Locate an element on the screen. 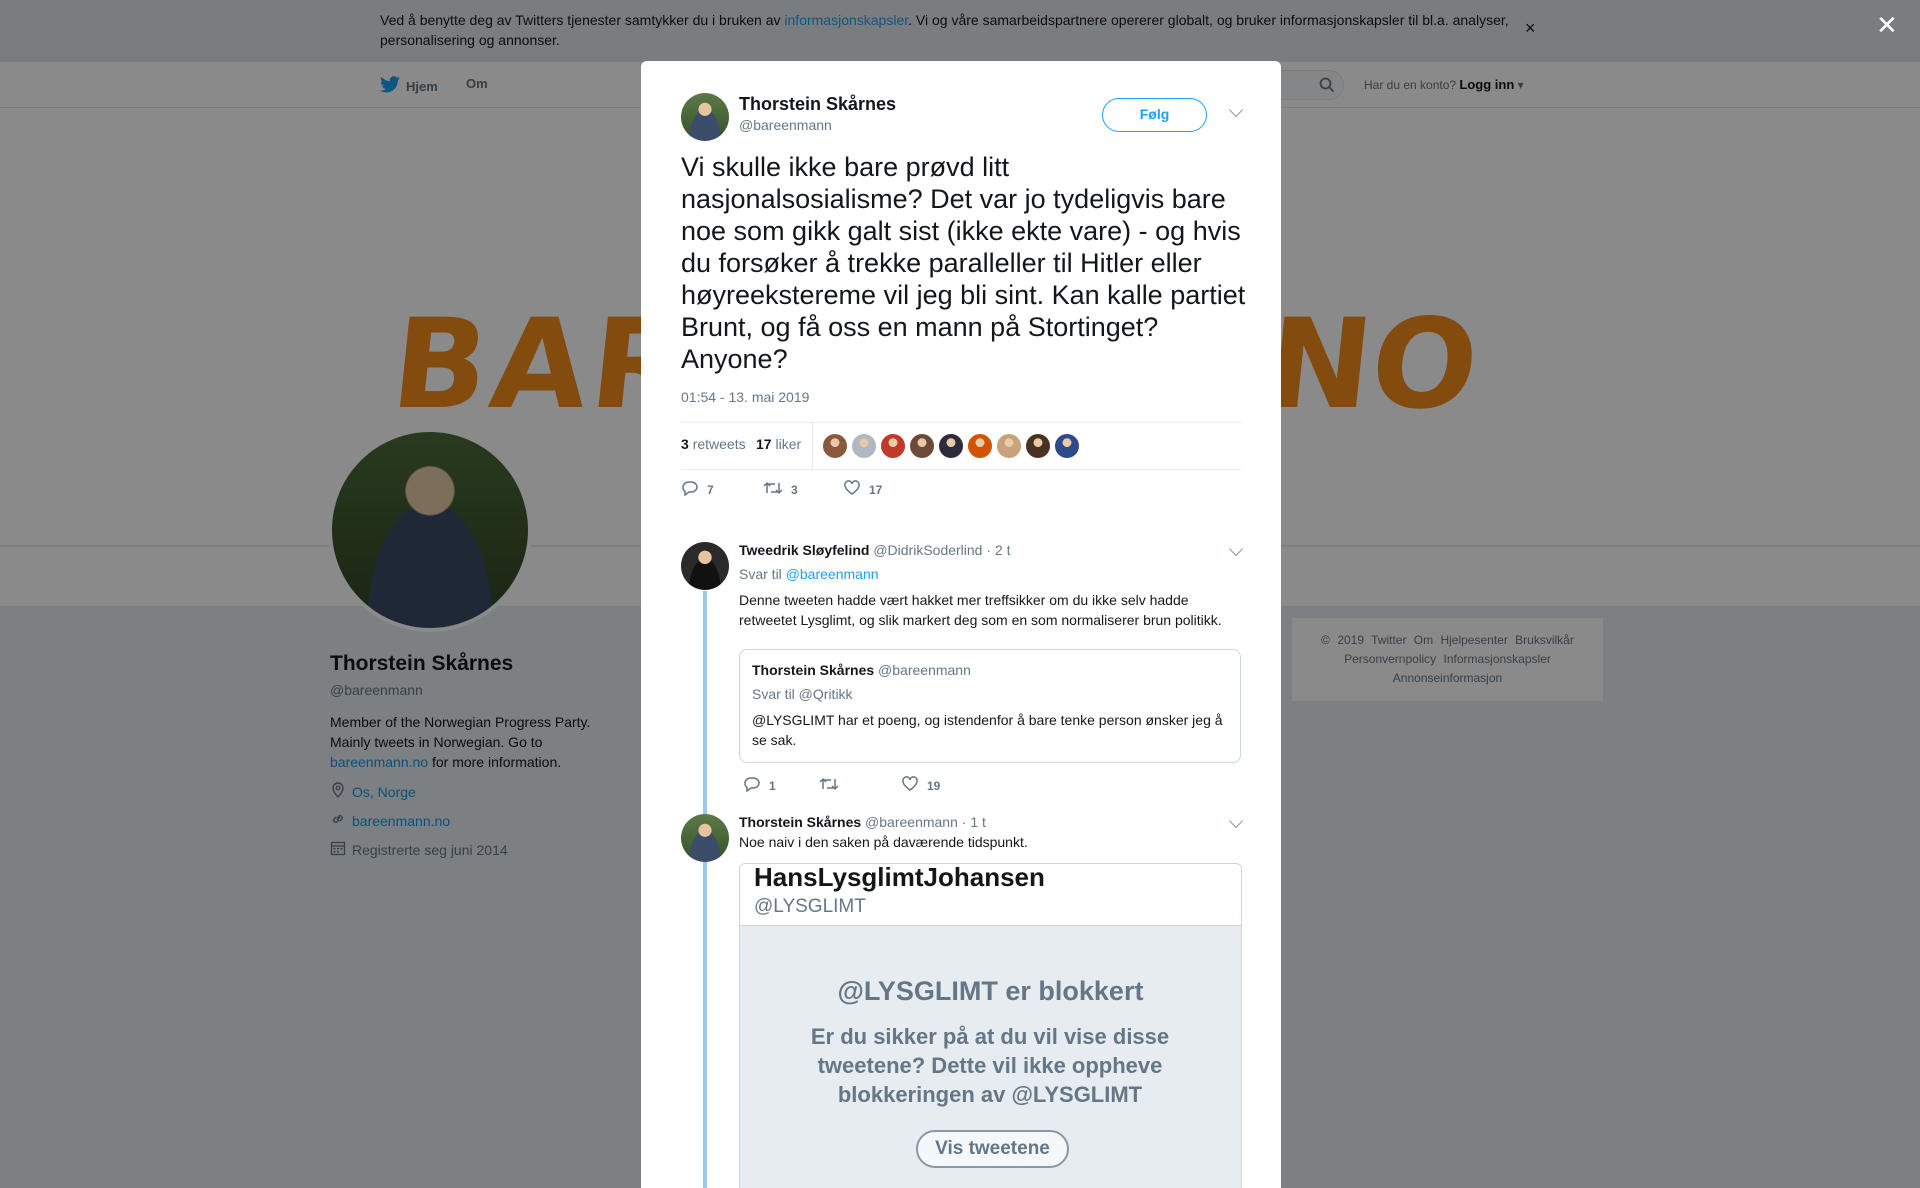 This screenshot has width=1920, height=1188. reply2-time: · 1 t is located at coordinates (974, 822).